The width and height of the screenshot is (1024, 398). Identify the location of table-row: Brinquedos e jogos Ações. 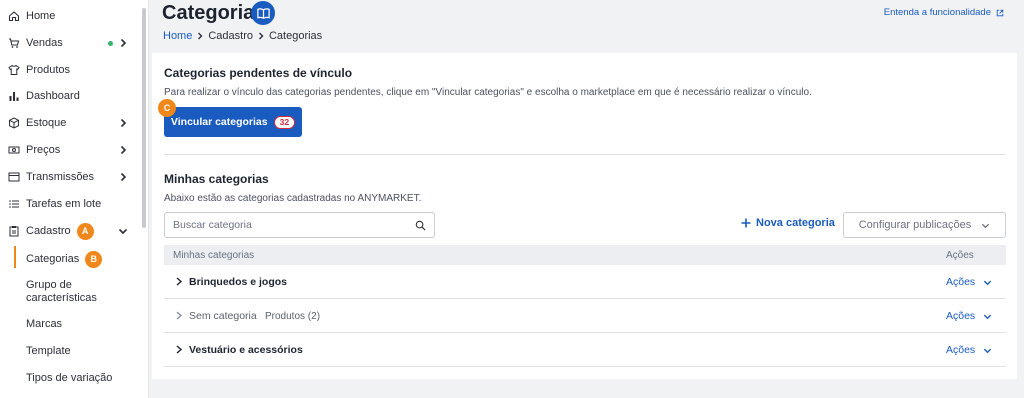
(585, 282).